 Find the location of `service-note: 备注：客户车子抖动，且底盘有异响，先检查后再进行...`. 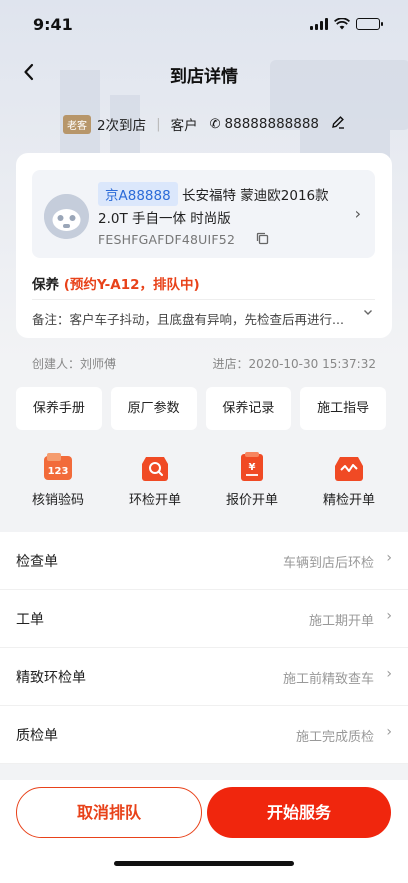

service-note: 备注：客户车子抖动，且底盘有异响，先检查后再进行... is located at coordinates (188, 319).